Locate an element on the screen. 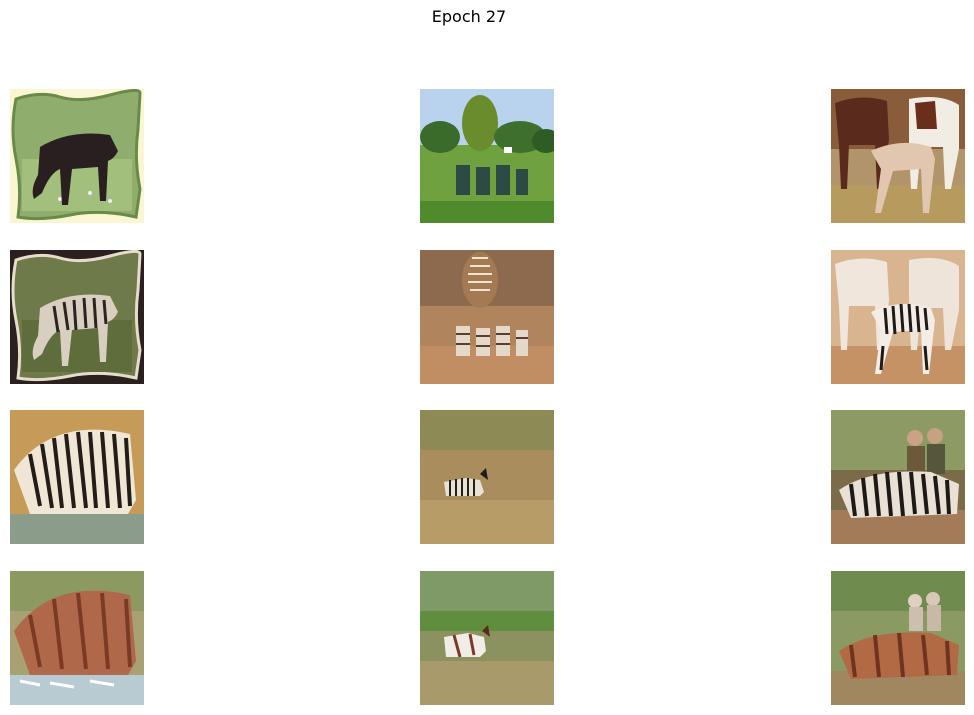  garden-chairs-image is located at coordinates (487, 156).